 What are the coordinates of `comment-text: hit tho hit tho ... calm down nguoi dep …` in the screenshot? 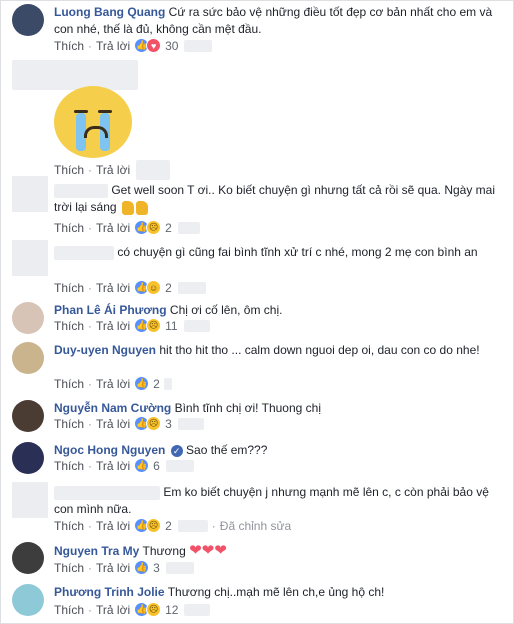 It's located at (319, 350).